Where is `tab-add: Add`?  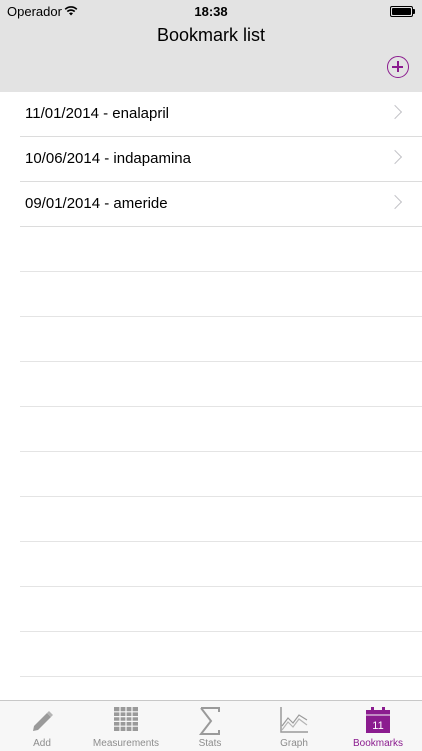
tab-add: Add is located at coordinates (42, 726).